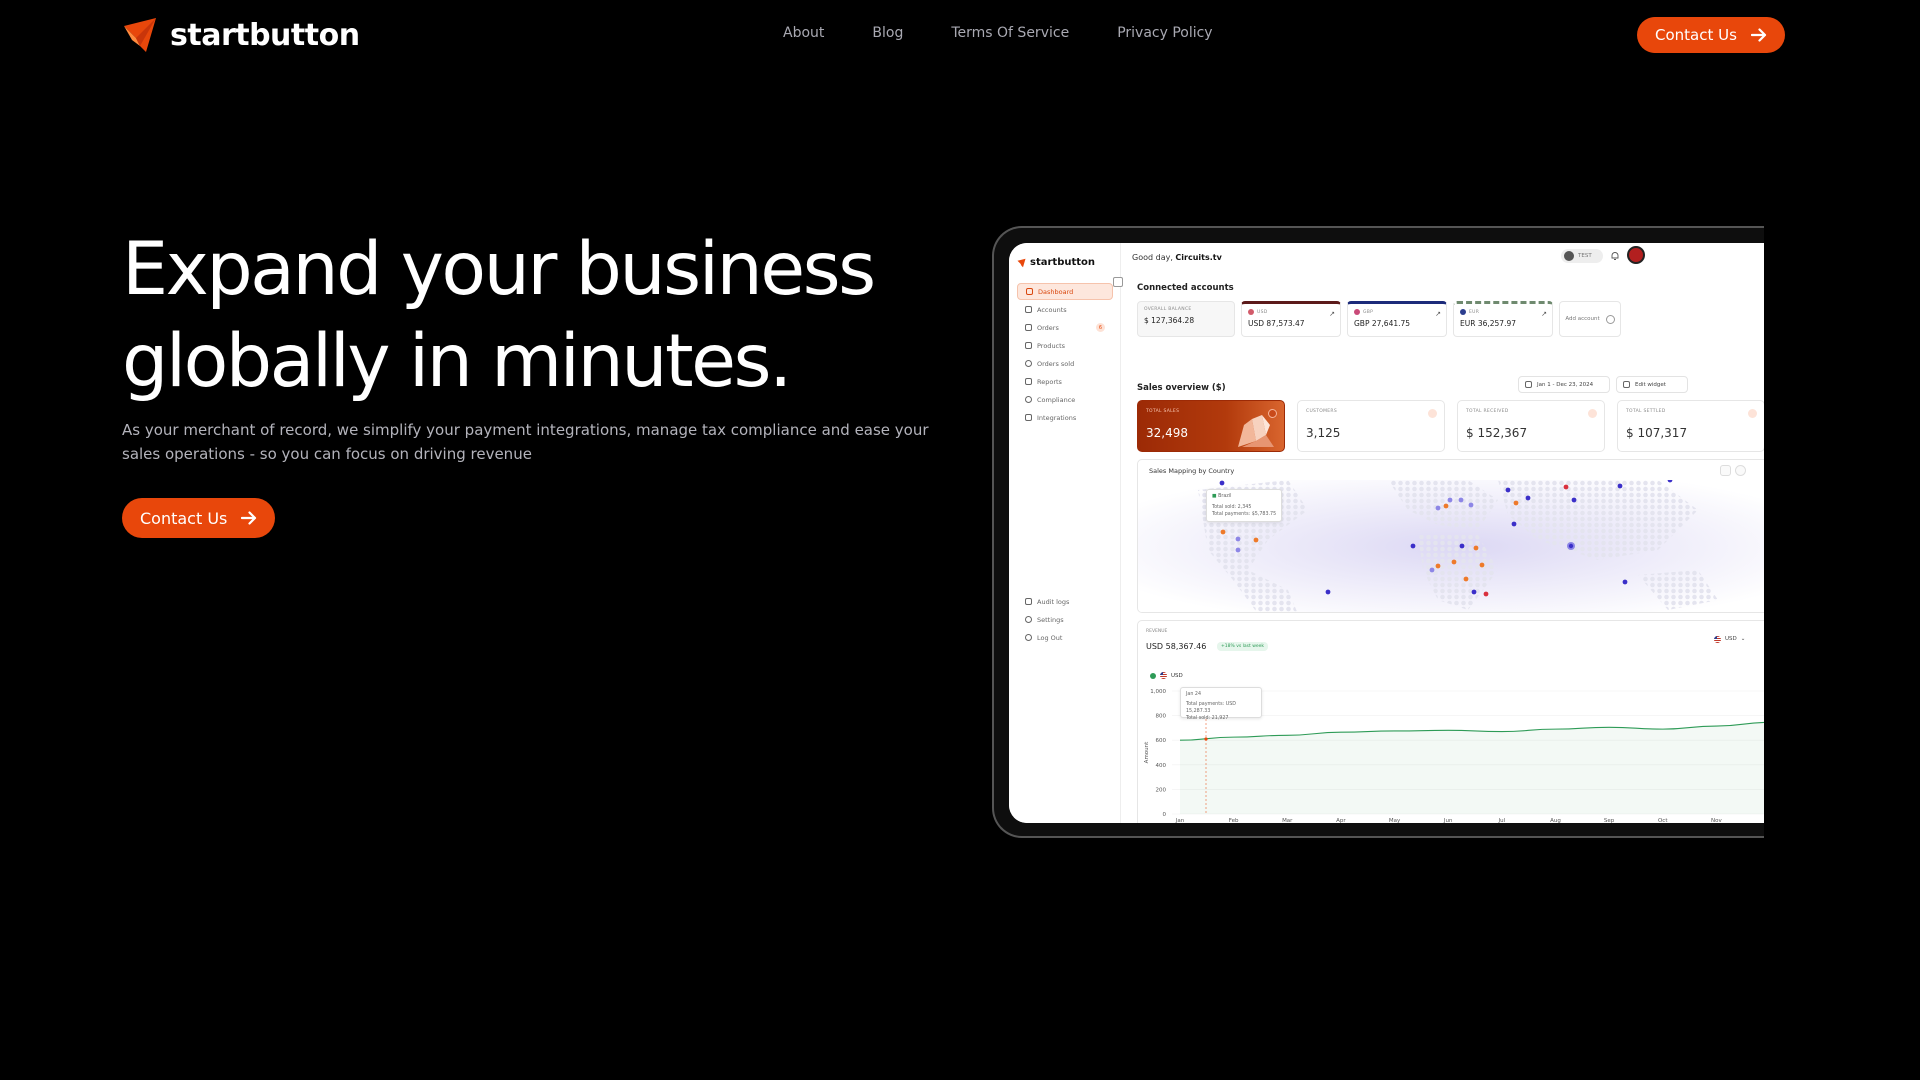 This screenshot has height=1080, width=1920. I want to click on kpi-icon, so click(1752, 413).